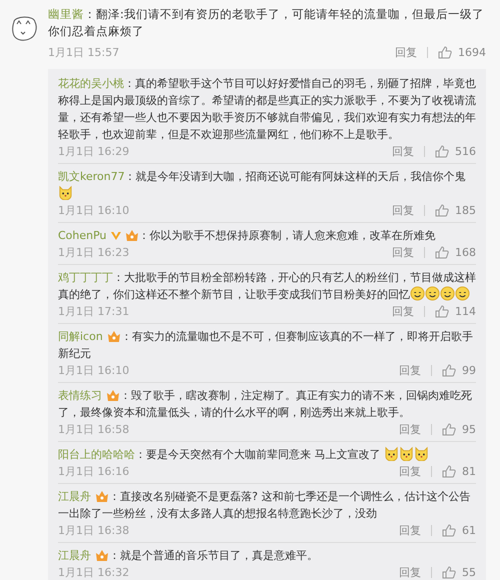 The image size is (500, 580). What do you see at coordinates (267, 109) in the screenshot?
I see `reply-text: 花花的吴小桃：真的希望歌手这个节目可以好好爱惜自己的羽毛，别砸了招牌，毕竟也称得上是国内最顶级的音综了。希望请的都是些真正的实力派歌手，不要为了收视请流量，还有希望一些人也不要因为歌手资历不够就自带偏见，我们欢迎有实力有想法的年轻歌手，也欢迎前辈，但是不欢迎那些流量网红，他们称不上是歌手。` at bounding box center [267, 109].